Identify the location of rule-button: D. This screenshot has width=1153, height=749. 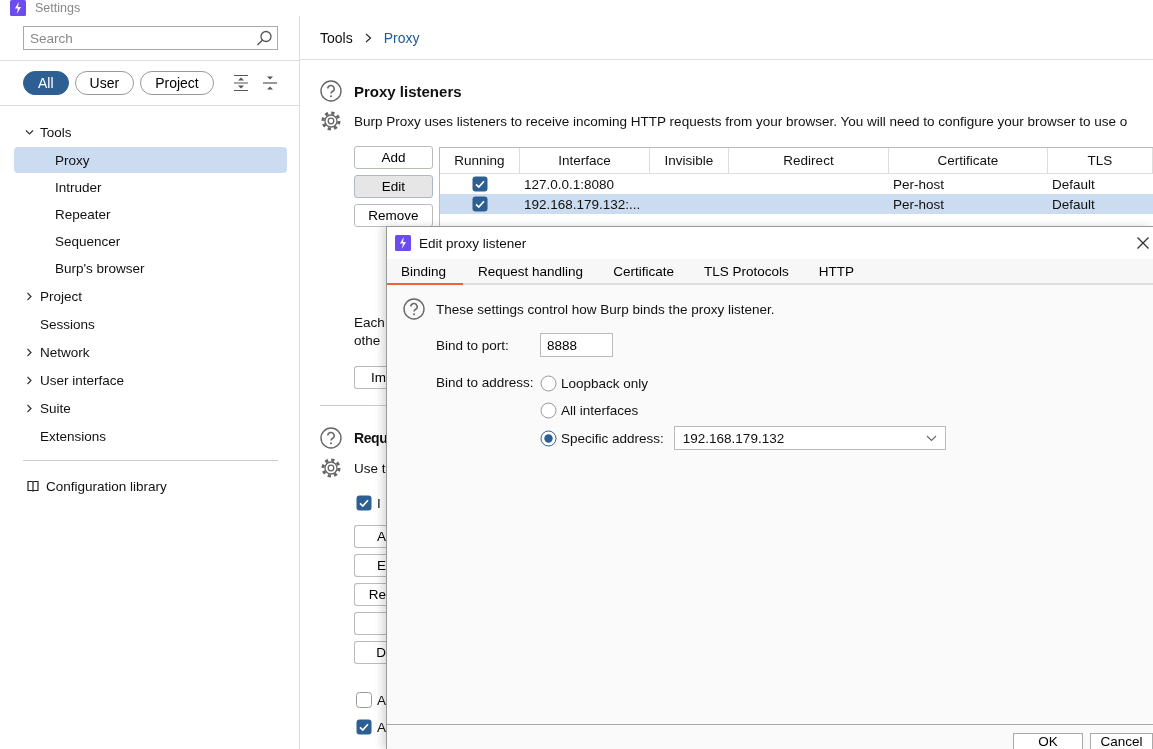
(370, 652).